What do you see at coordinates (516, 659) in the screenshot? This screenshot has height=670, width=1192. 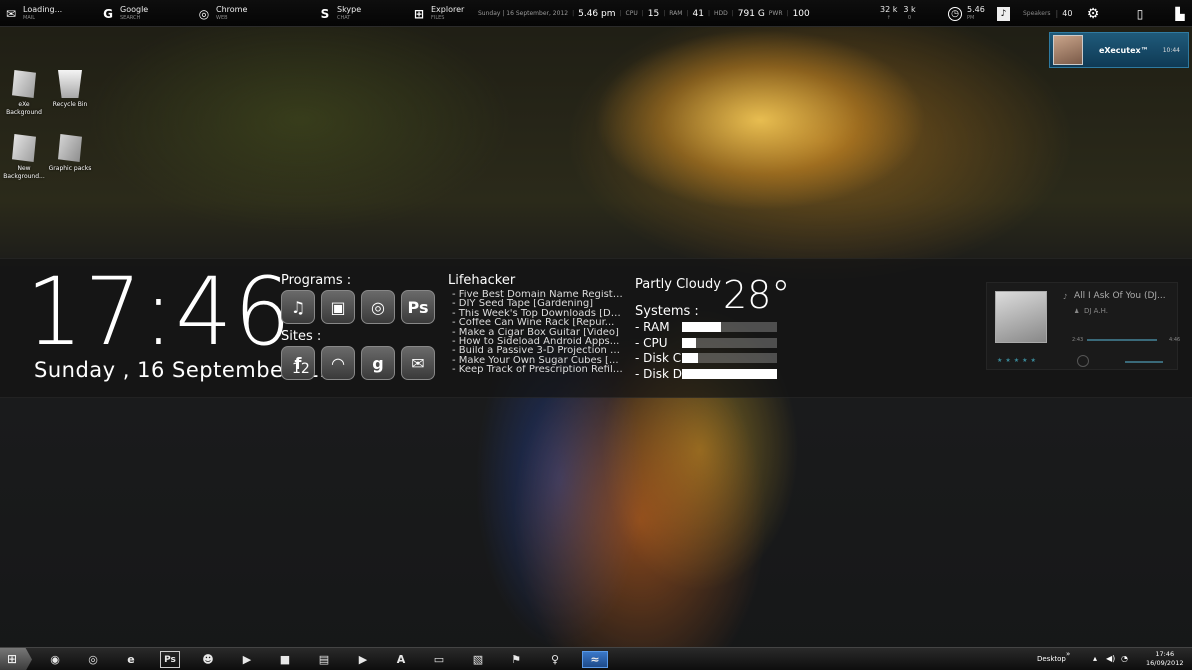 I see `taskbar-app-13: ⚑` at bounding box center [516, 659].